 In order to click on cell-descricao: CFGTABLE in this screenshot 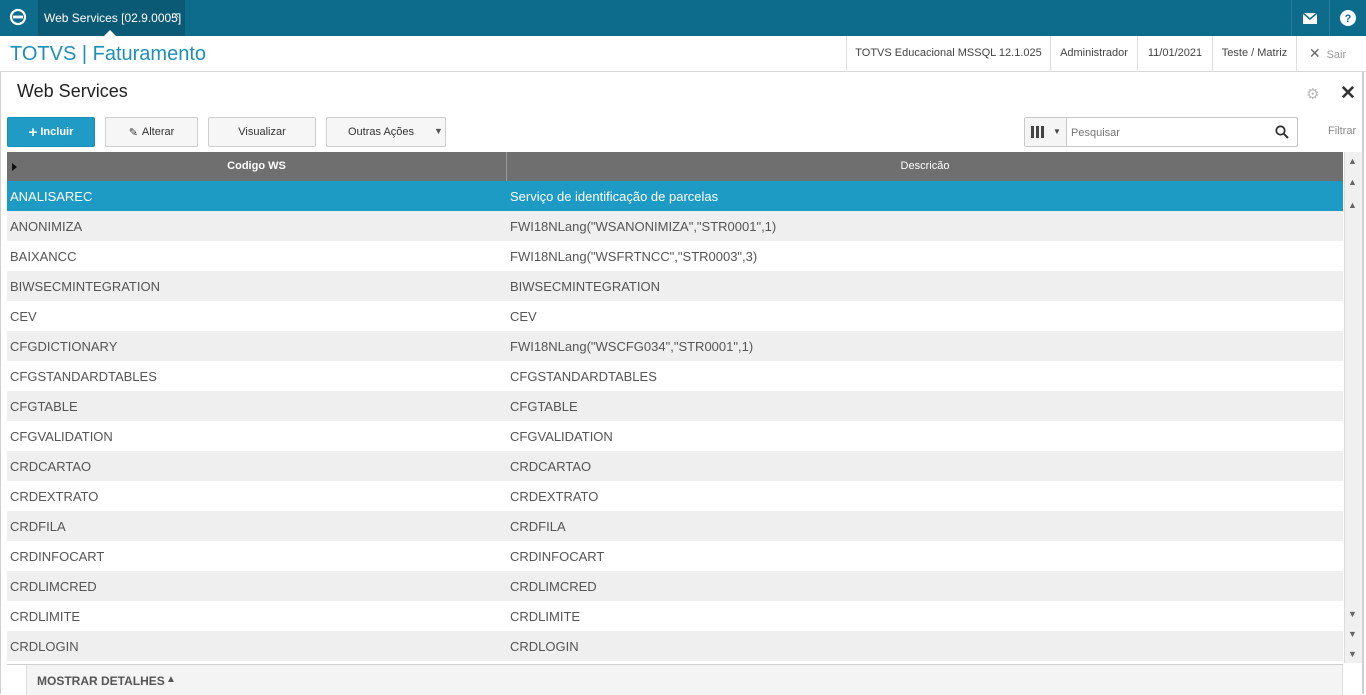, I will do `click(544, 406)`.